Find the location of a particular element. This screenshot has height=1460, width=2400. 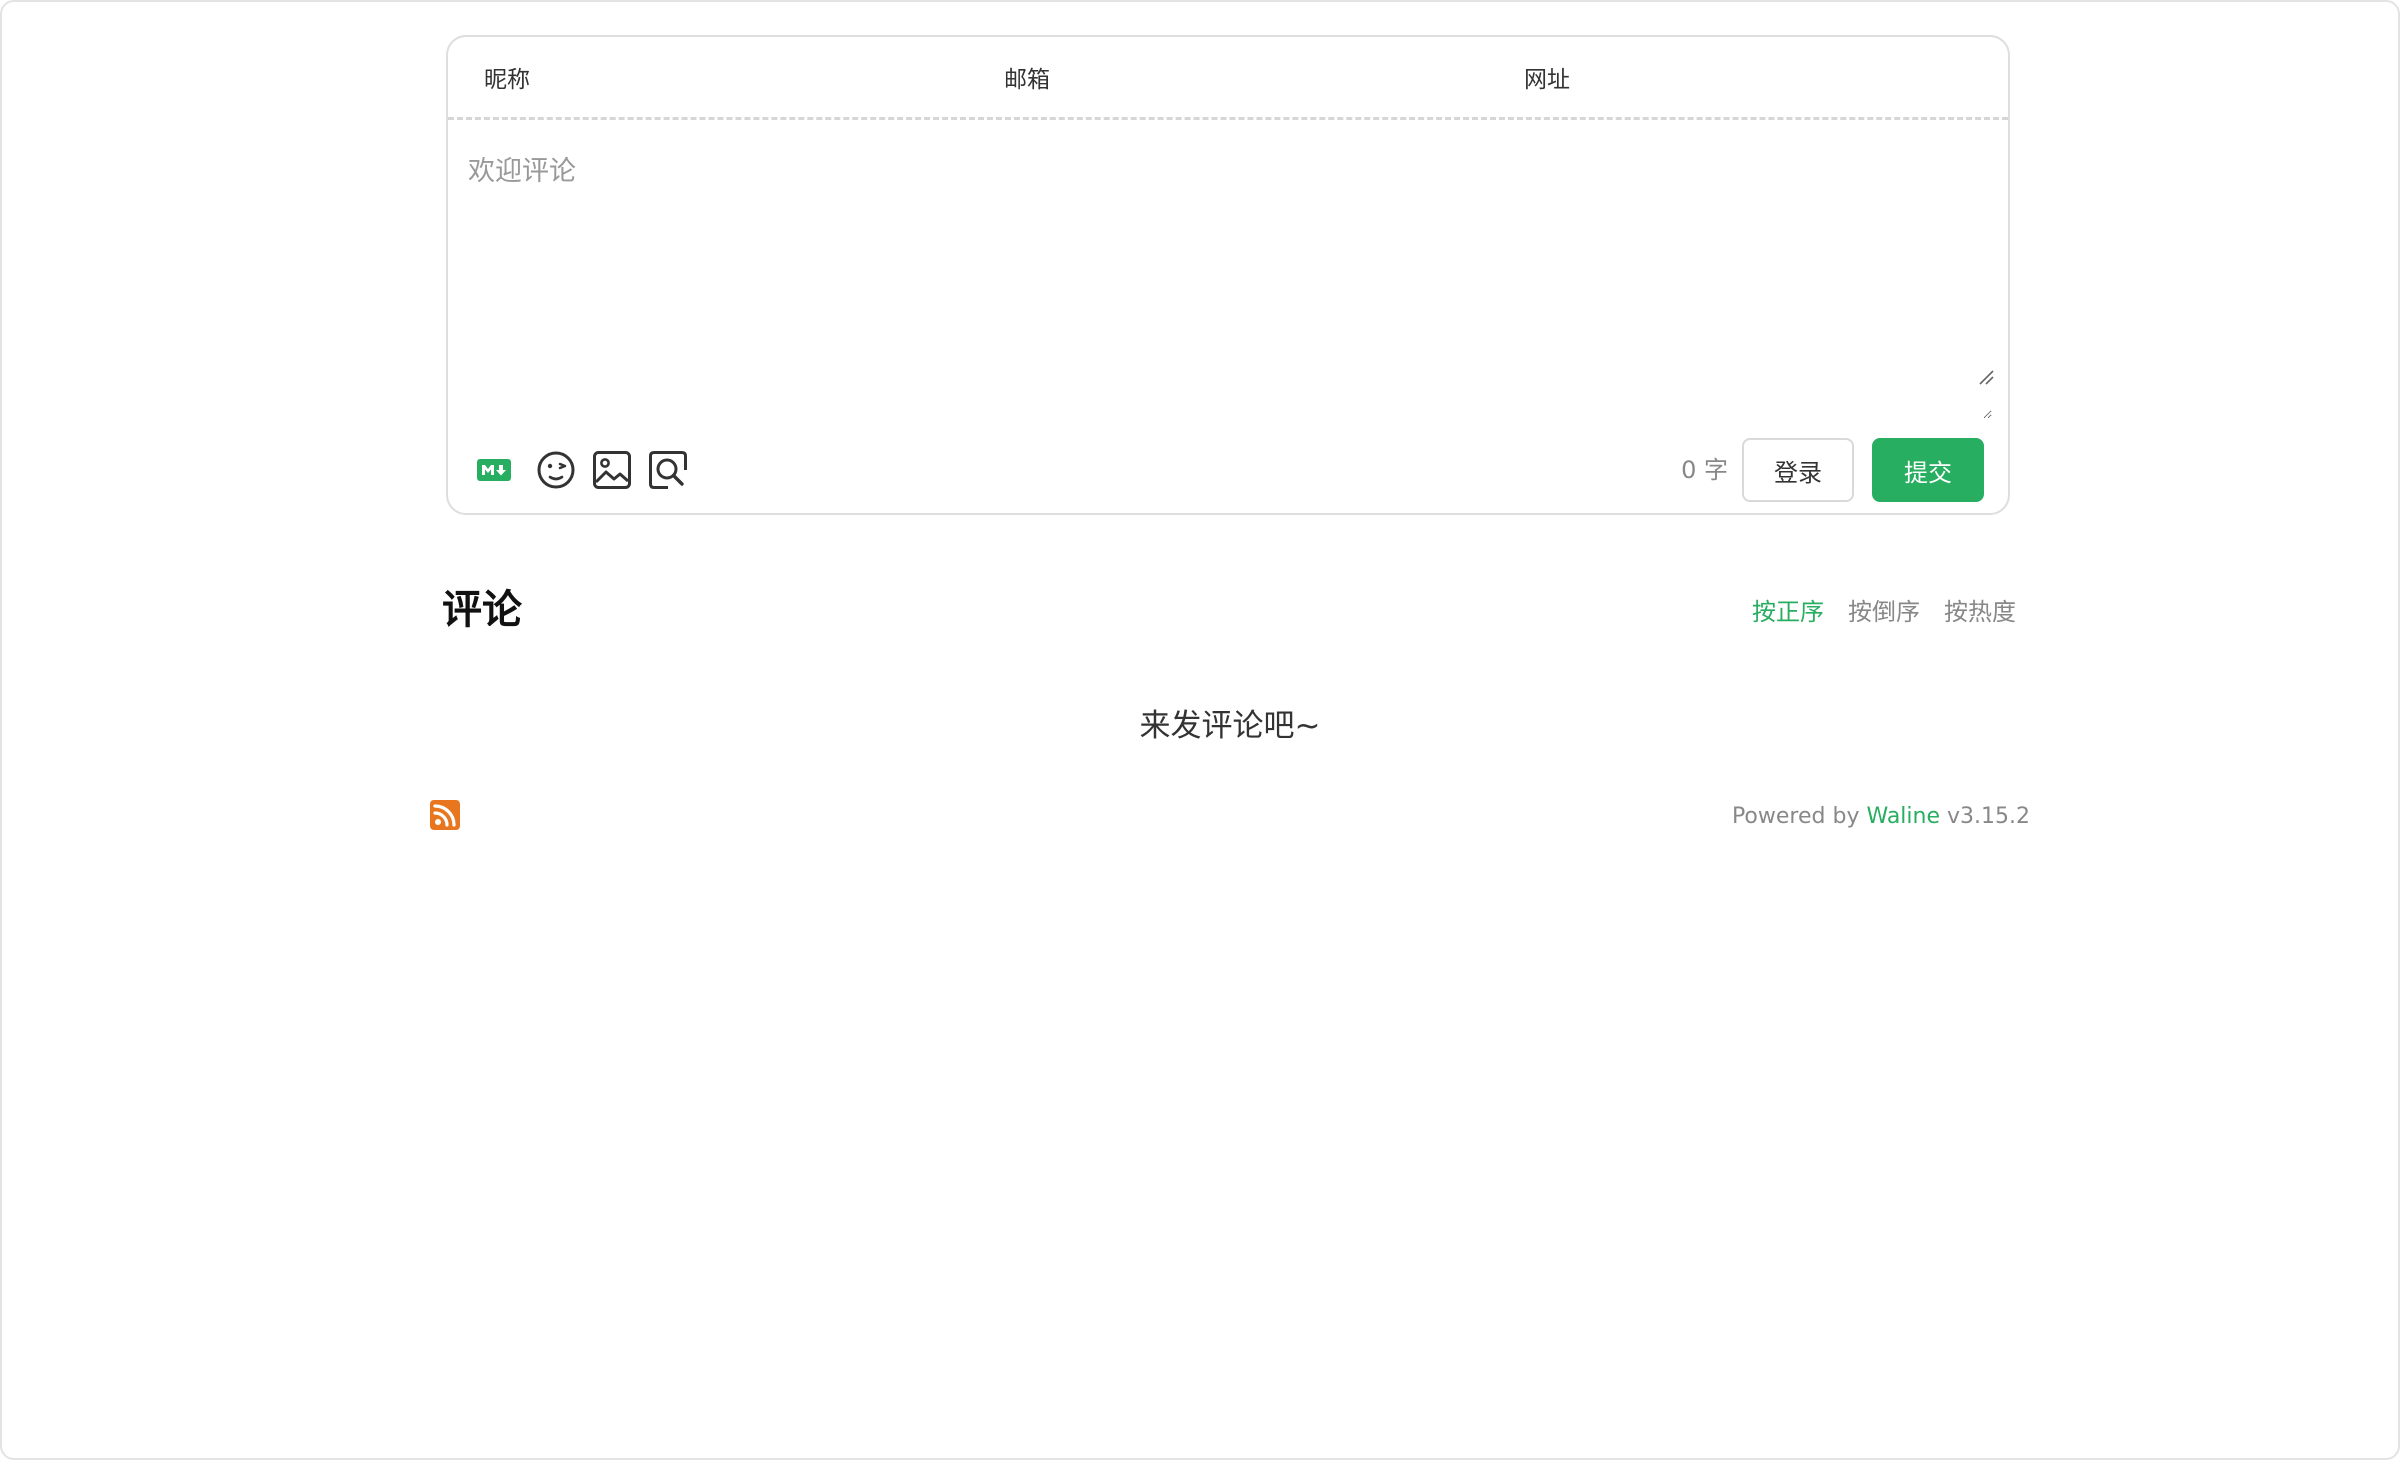

submit-button: 提交 is located at coordinates (1928, 470).